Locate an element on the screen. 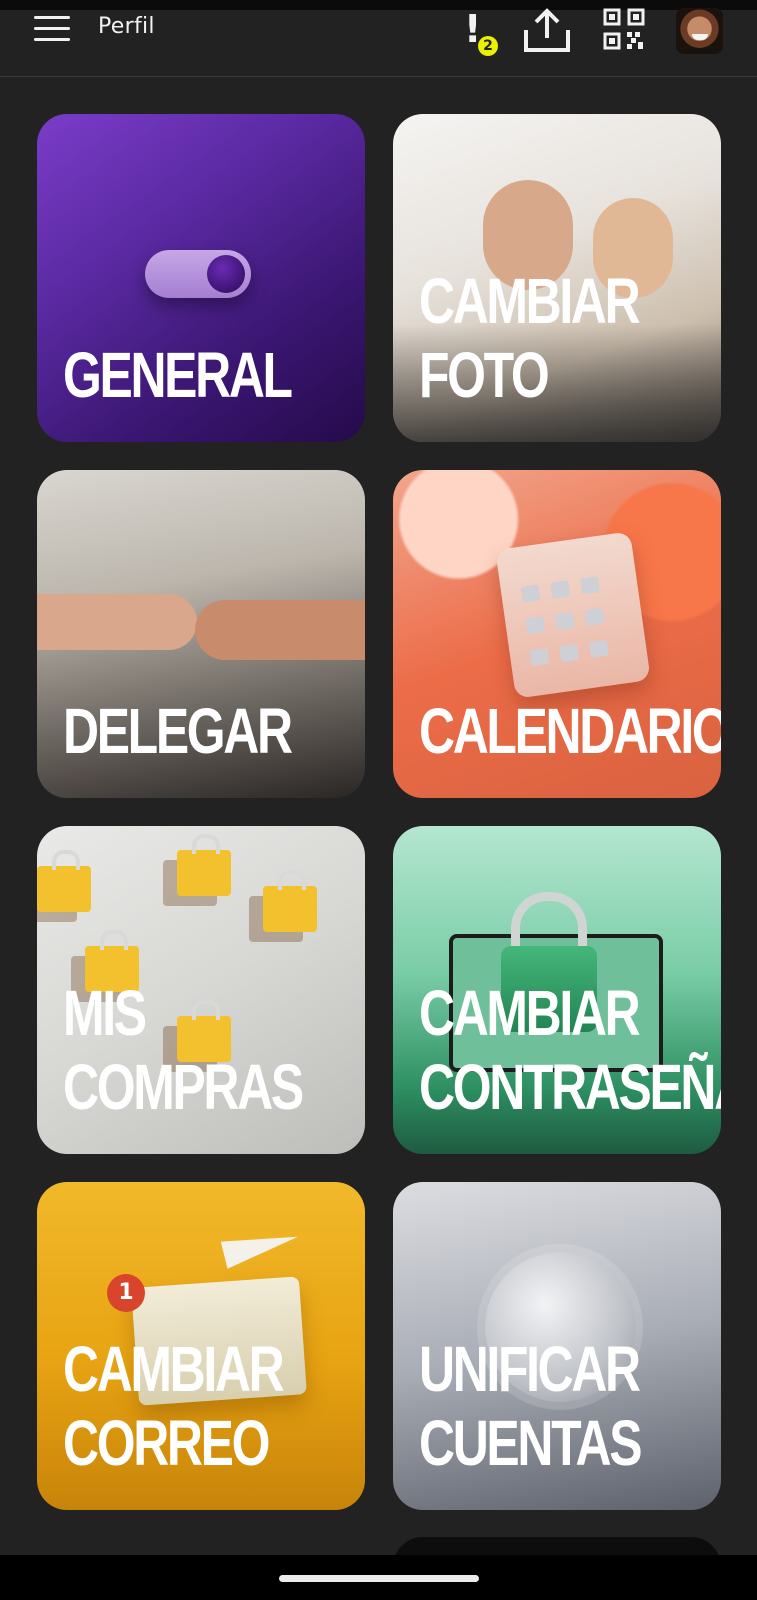 Image resolution: width=757 pixels, height=1600 pixels. page-title: Perfil is located at coordinates (126, 26).